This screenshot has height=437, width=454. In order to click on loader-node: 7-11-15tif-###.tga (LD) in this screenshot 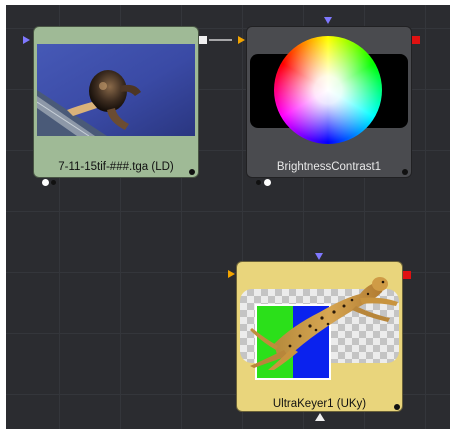, I will do `click(116, 102)`.